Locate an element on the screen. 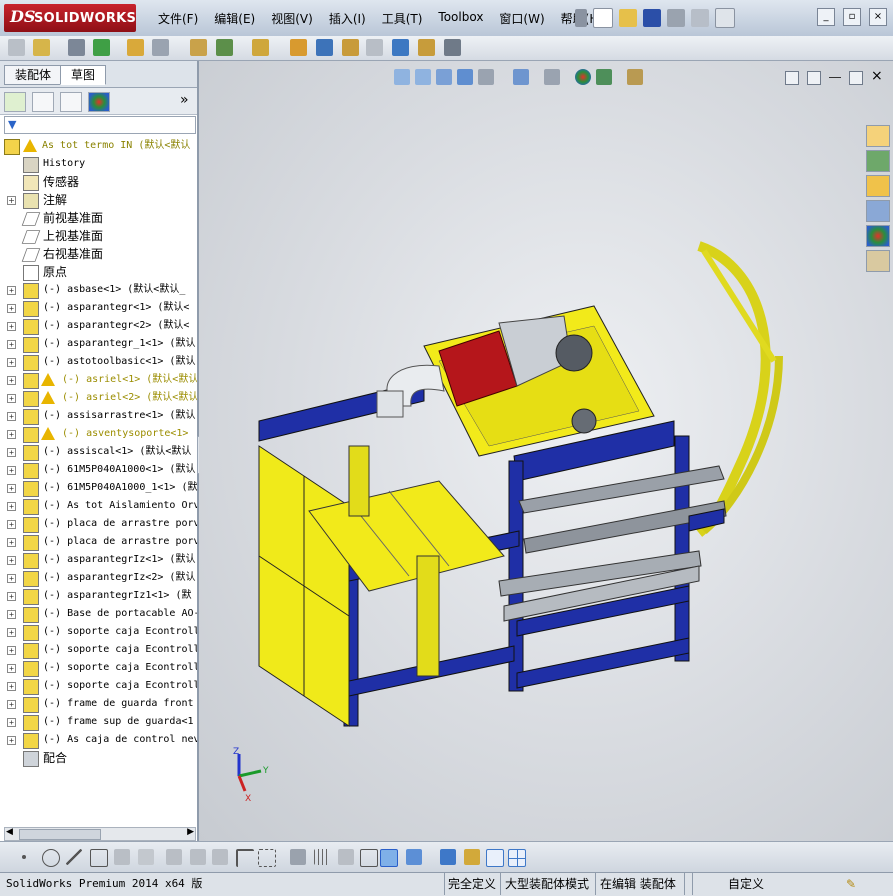  file-explorer-icon is located at coordinates (878, 186).